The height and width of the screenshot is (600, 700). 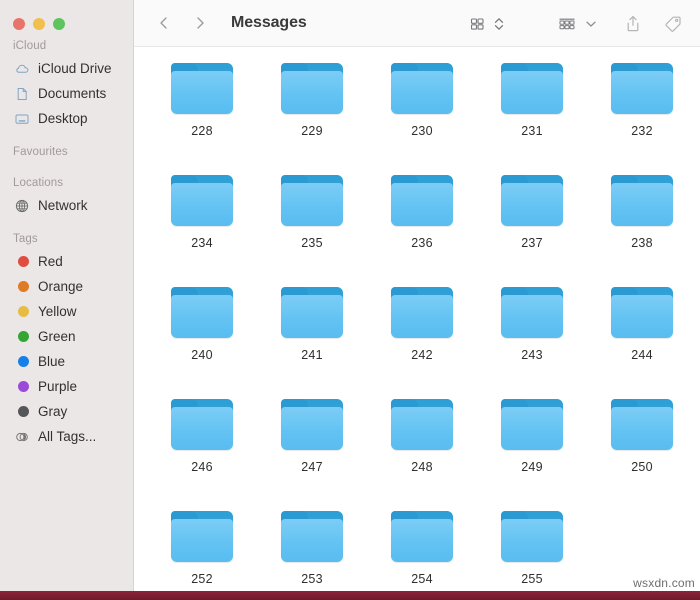 I want to click on folder-item: 229, so click(x=312, y=113).